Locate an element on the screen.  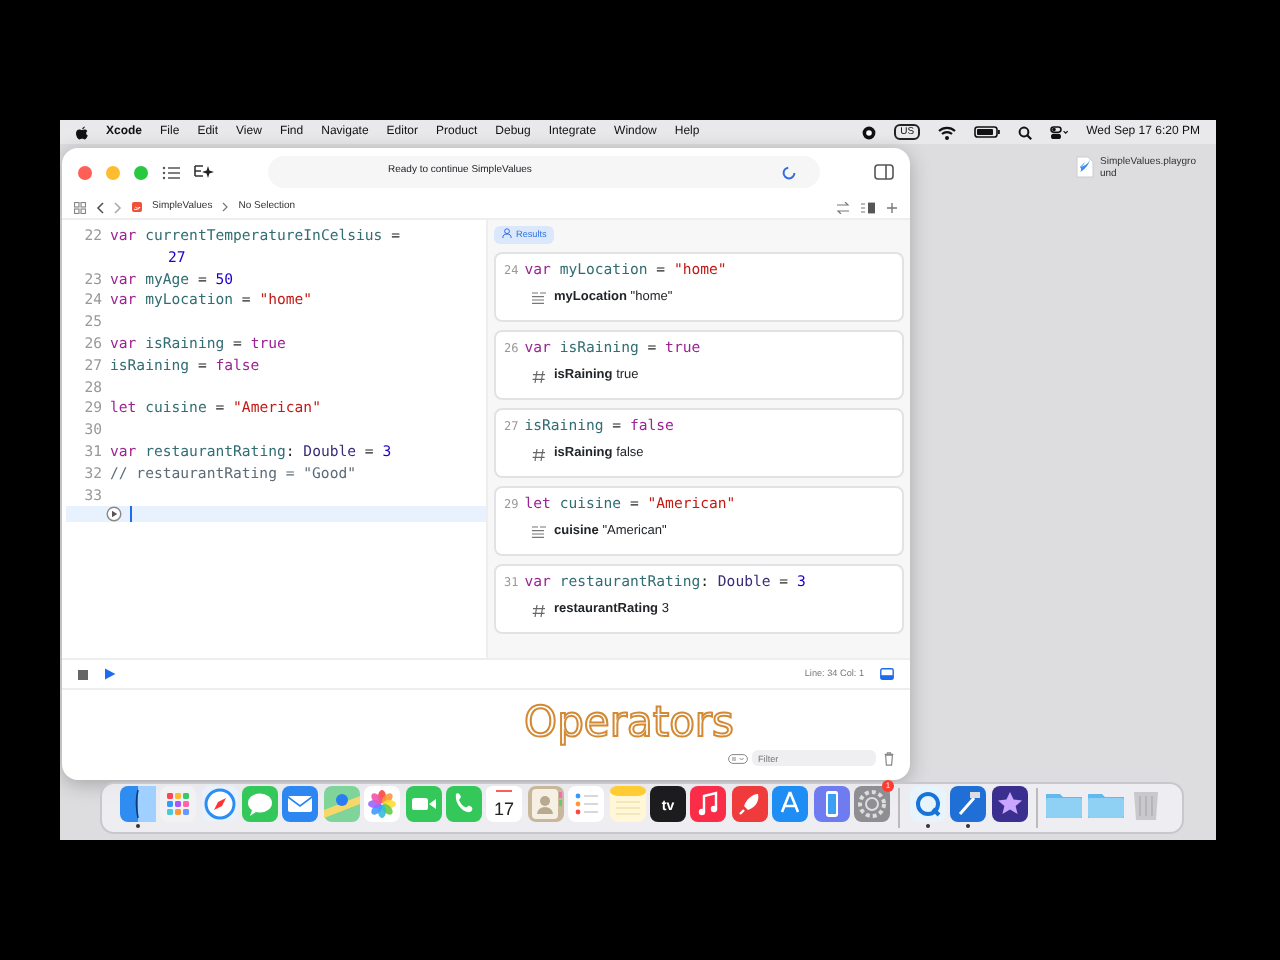
spinner-icon is located at coordinates (789, 172).